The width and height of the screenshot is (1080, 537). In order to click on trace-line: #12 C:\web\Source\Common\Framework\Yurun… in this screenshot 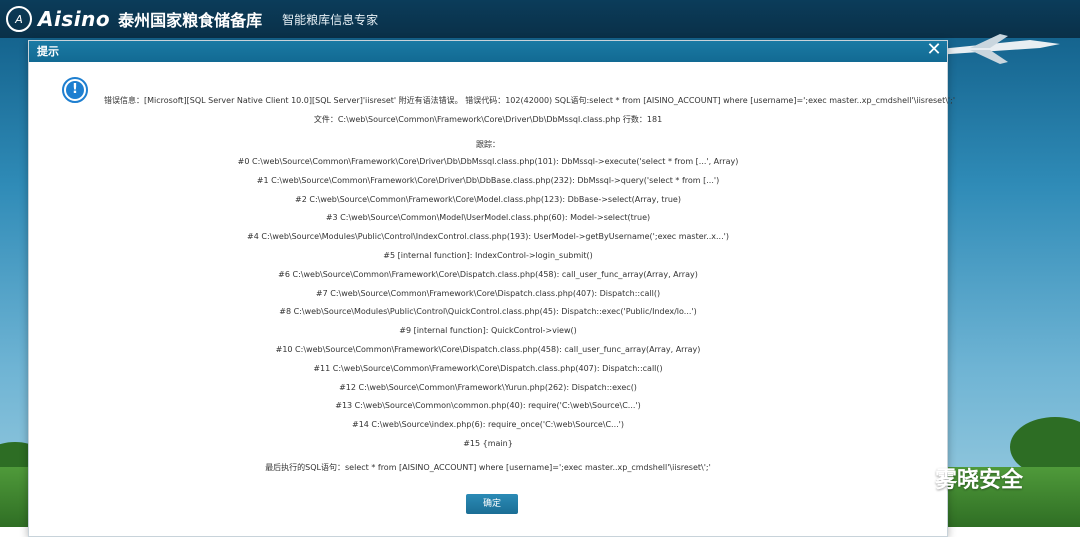, I will do `click(488, 387)`.